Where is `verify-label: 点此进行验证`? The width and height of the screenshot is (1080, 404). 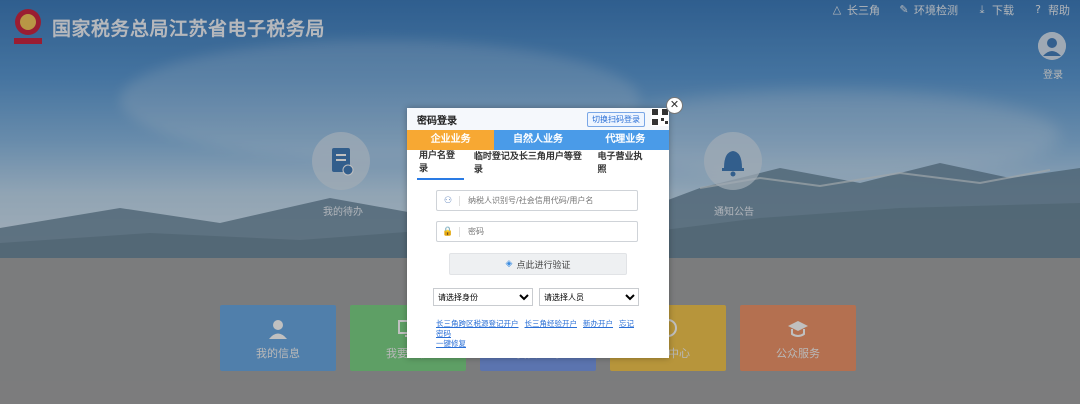
verify-label: 点此进行验证 is located at coordinates (543, 265).